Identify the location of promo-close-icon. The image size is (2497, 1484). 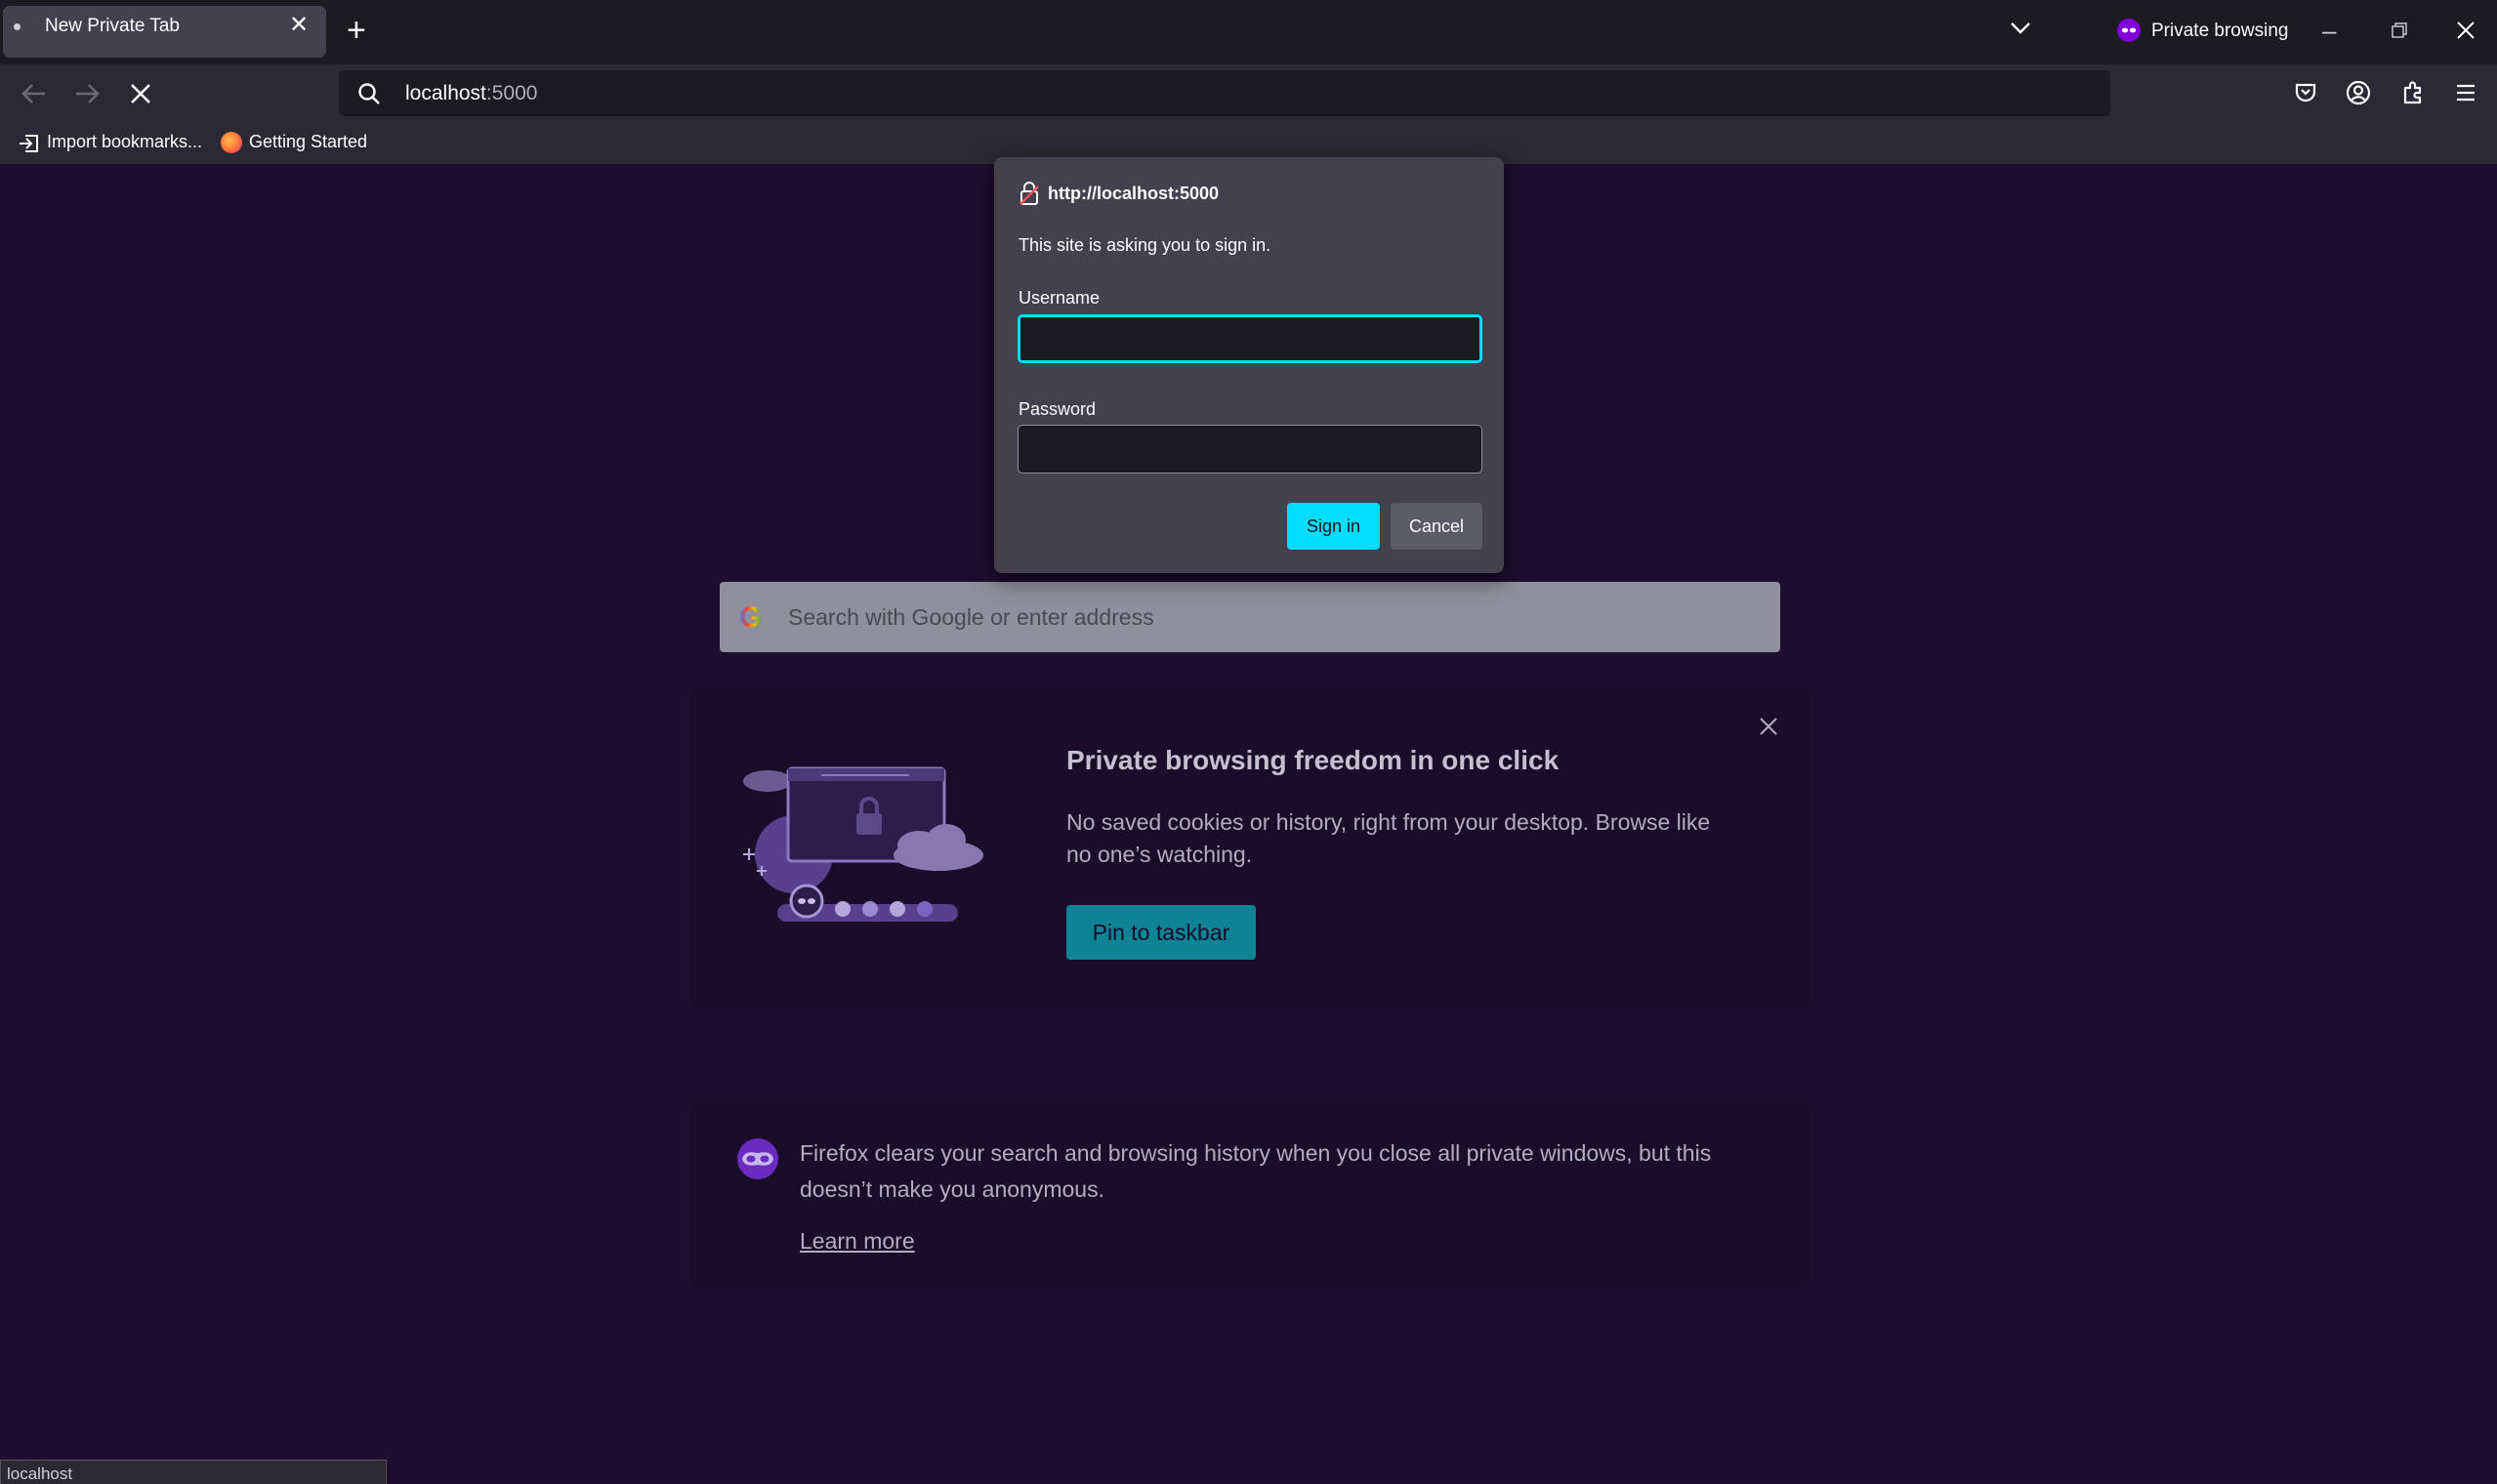
(1768, 729).